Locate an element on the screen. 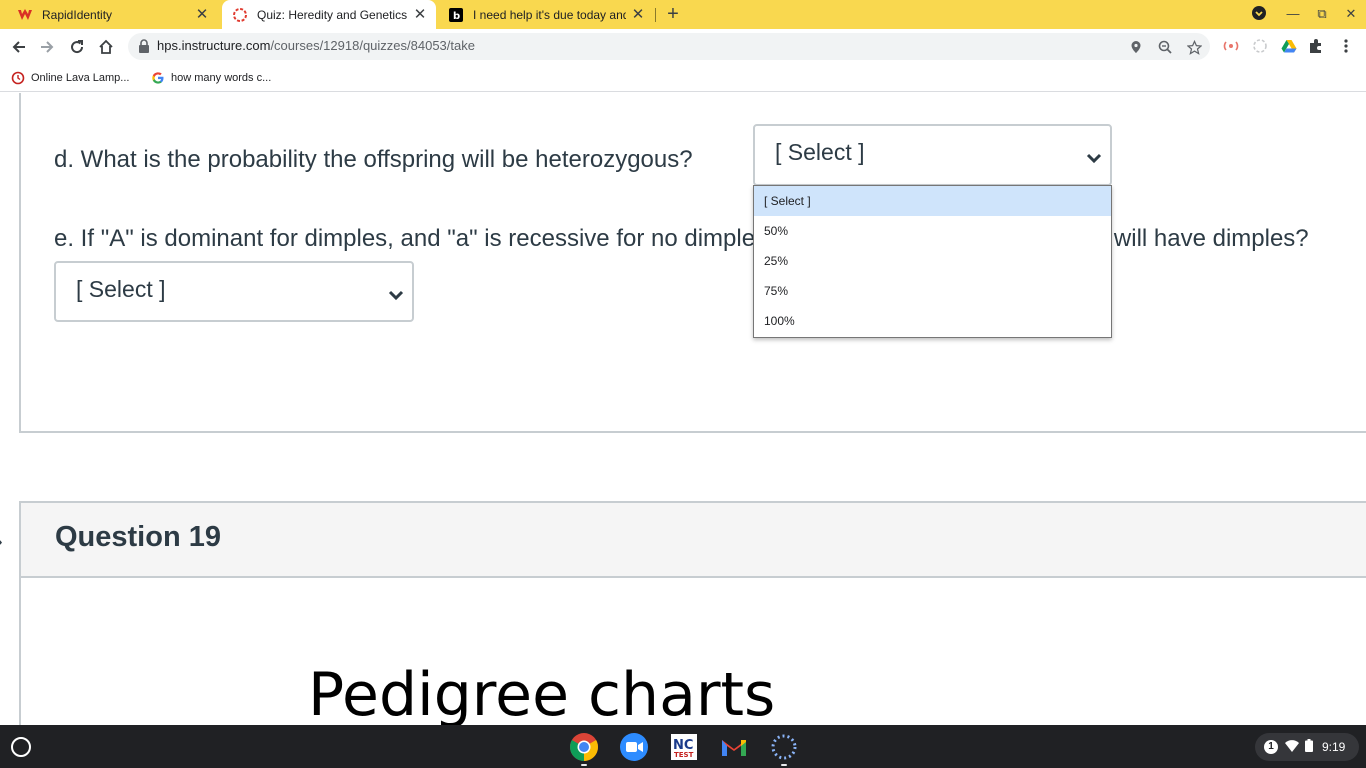 The height and width of the screenshot is (768, 1366). google-drive-icon is located at coordinates (1289, 46).